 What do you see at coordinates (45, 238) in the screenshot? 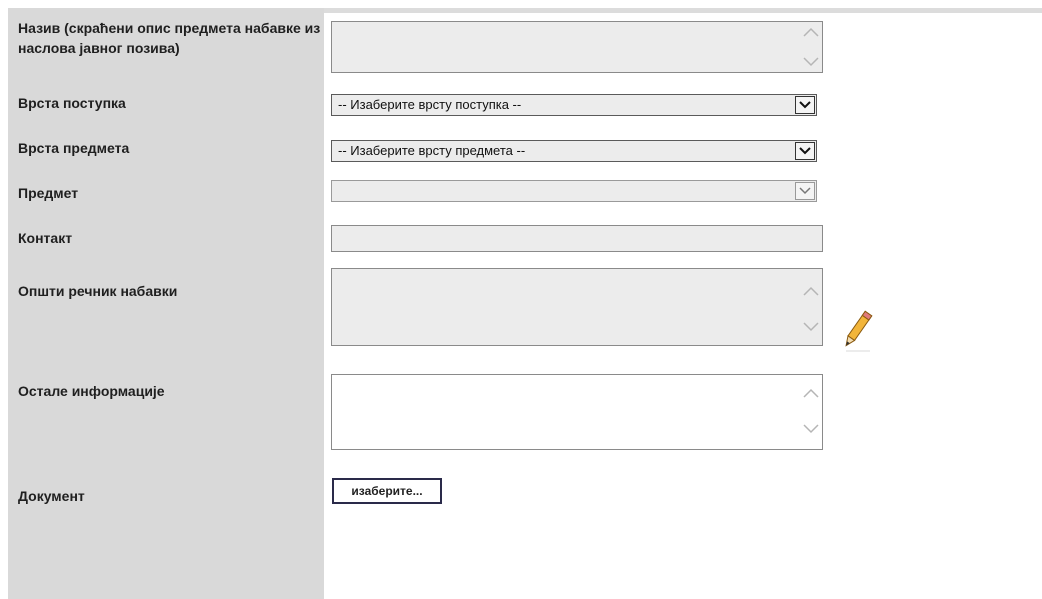
I see `contact-label: Контакт` at bounding box center [45, 238].